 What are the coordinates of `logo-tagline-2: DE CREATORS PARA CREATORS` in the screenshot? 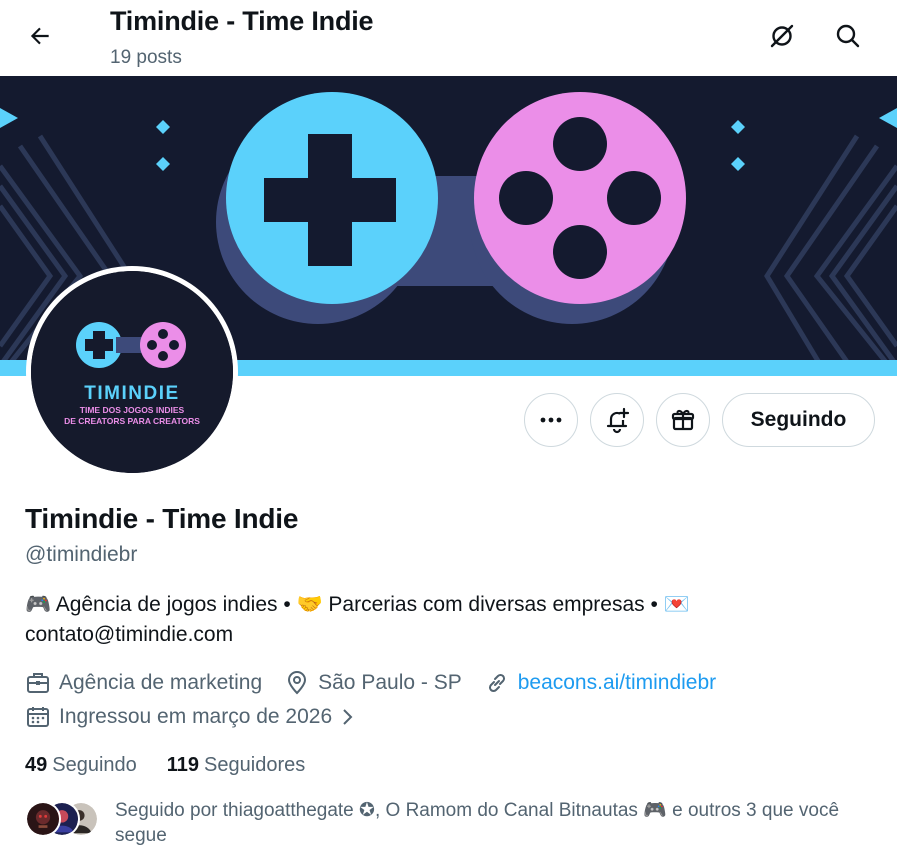 It's located at (132, 421).